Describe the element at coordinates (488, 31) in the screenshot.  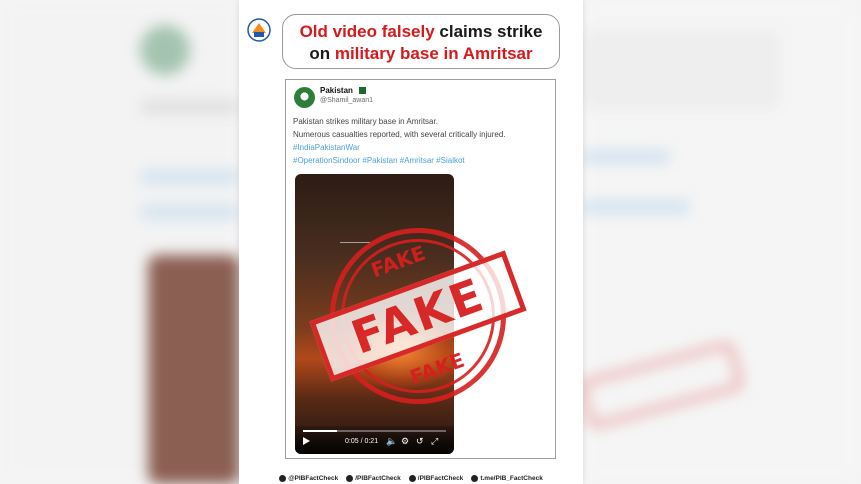
I see `headline-black-text: claims strike` at that location.